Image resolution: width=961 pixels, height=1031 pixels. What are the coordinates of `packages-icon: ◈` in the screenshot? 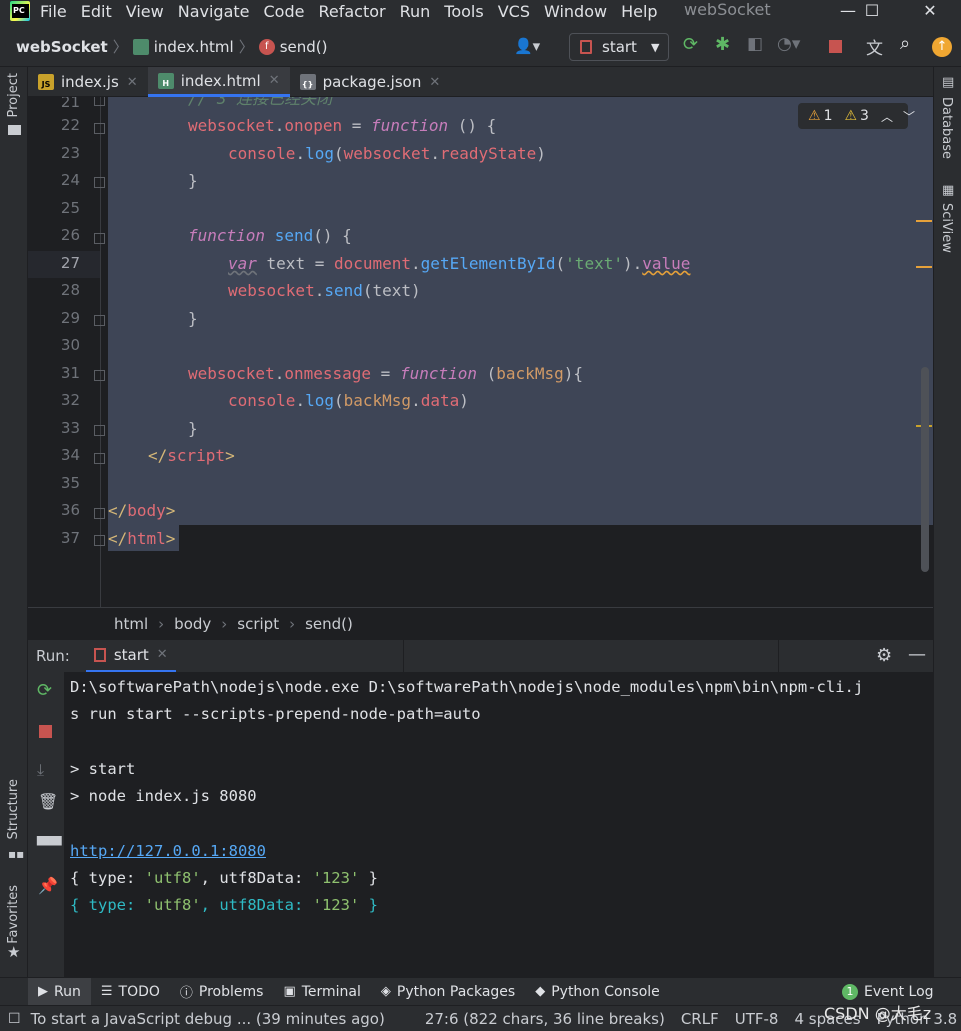 It's located at (385, 991).